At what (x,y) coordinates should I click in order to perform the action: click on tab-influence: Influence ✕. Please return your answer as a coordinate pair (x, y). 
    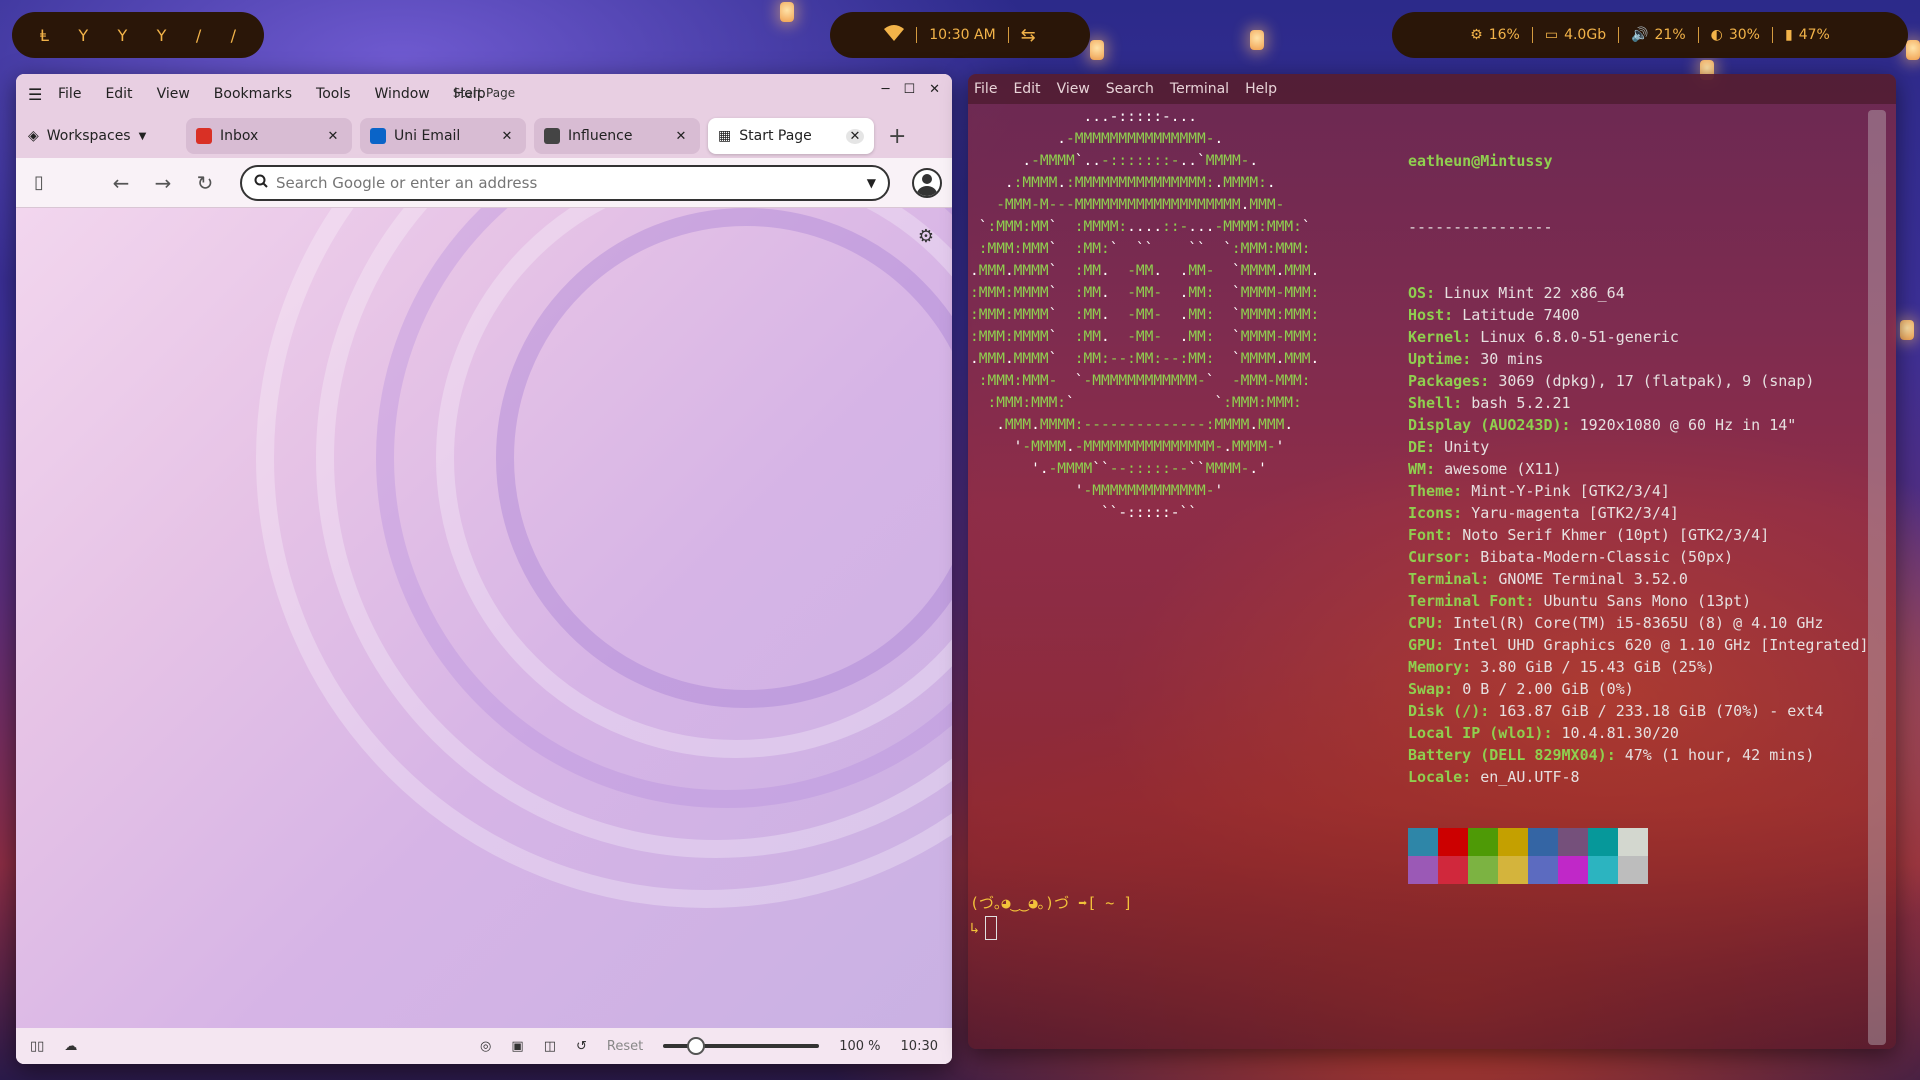
    Looking at the image, I should click on (617, 136).